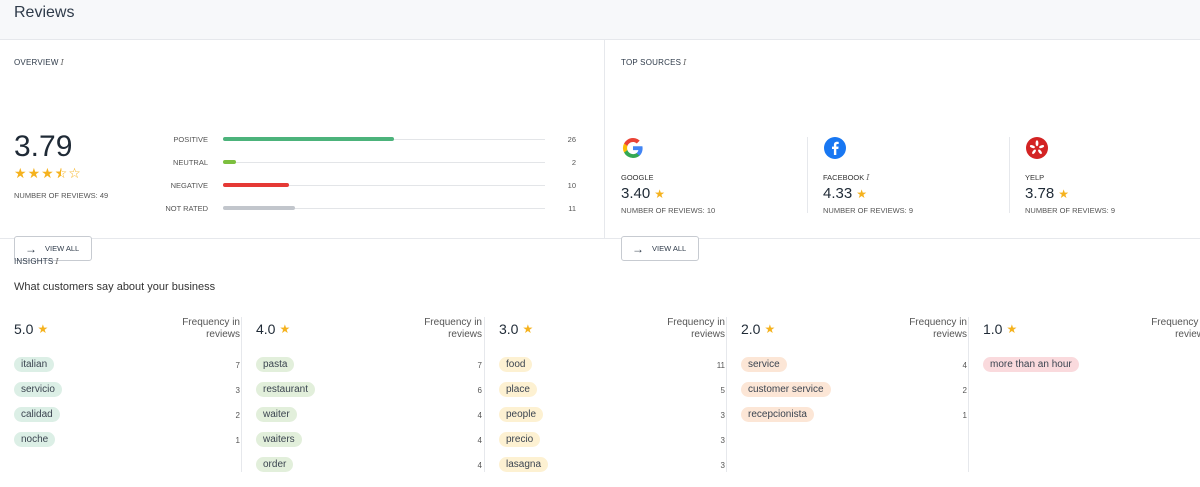  I want to click on rating-value: 2.0 ★, so click(758, 329).